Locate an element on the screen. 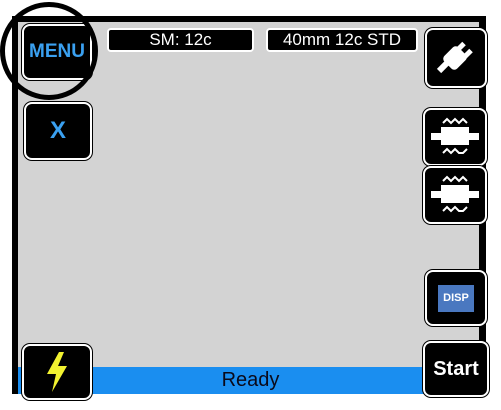  display-button: DISP is located at coordinates (456, 298).